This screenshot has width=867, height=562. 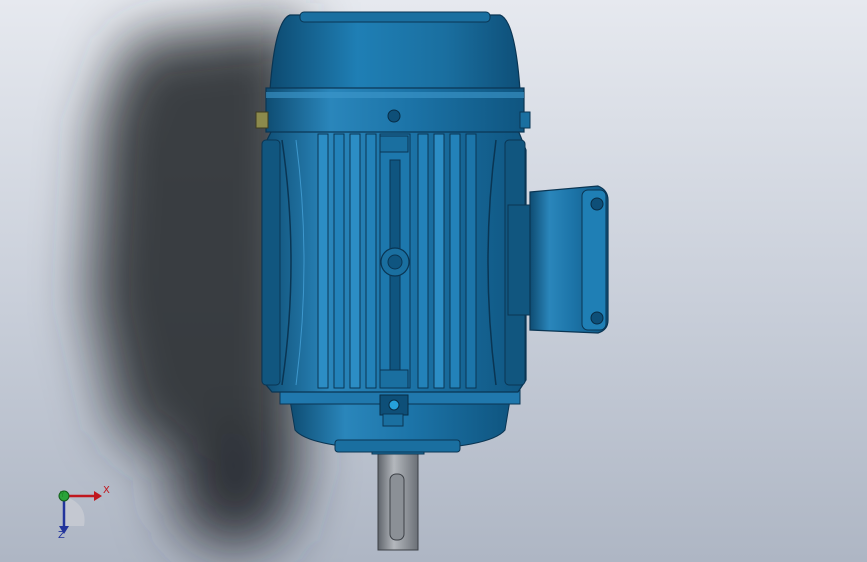 What do you see at coordinates (400, 420) in the screenshot?
I see `drive-end-shield` at bounding box center [400, 420].